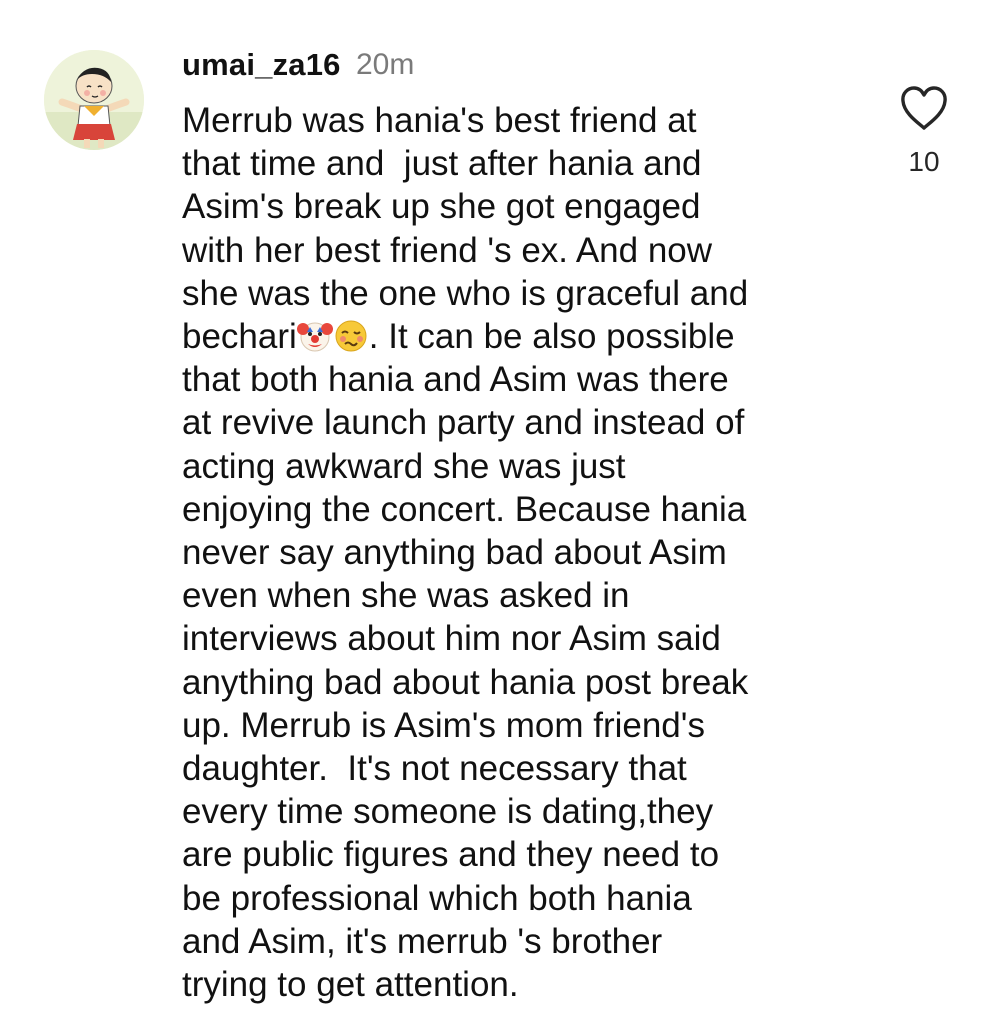 The height and width of the screenshot is (1024, 1002). I want to click on comment-text-segment: bechari, so click(239, 337).